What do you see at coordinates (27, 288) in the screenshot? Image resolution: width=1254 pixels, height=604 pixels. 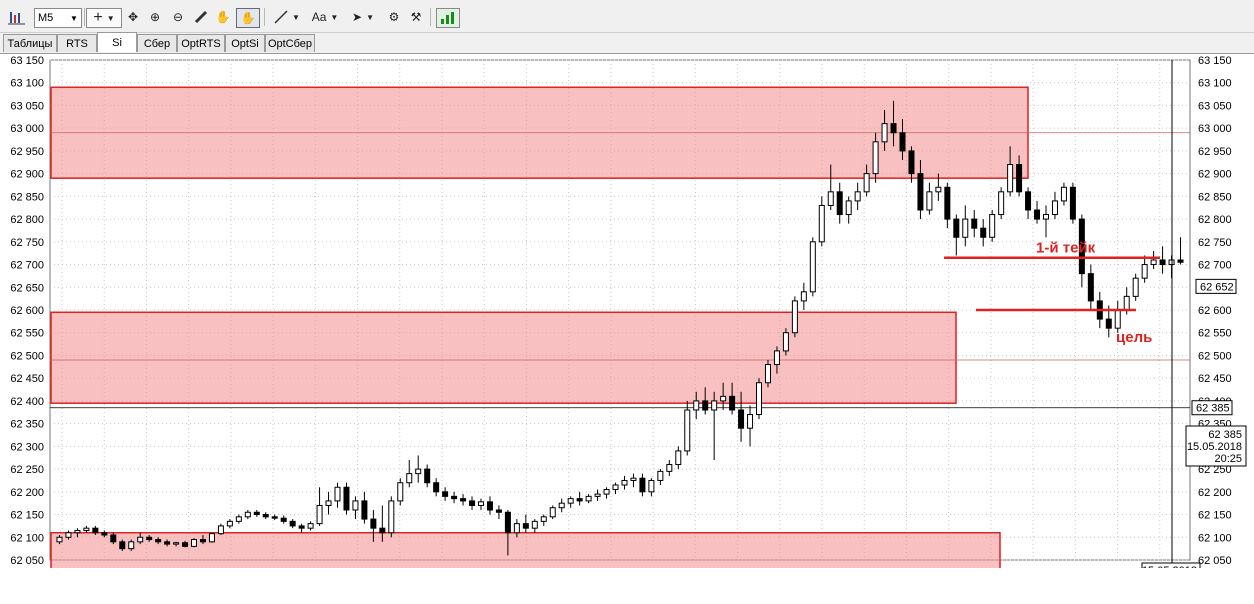 I see `y-tick-label-left: 62 650` at bounding box center [27, 288].